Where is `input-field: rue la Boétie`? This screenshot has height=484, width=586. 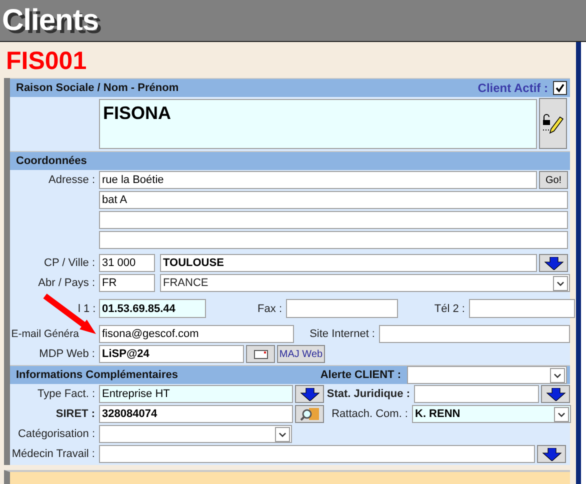
input-field: rue la Boétie is located at coordinates (318, 180).